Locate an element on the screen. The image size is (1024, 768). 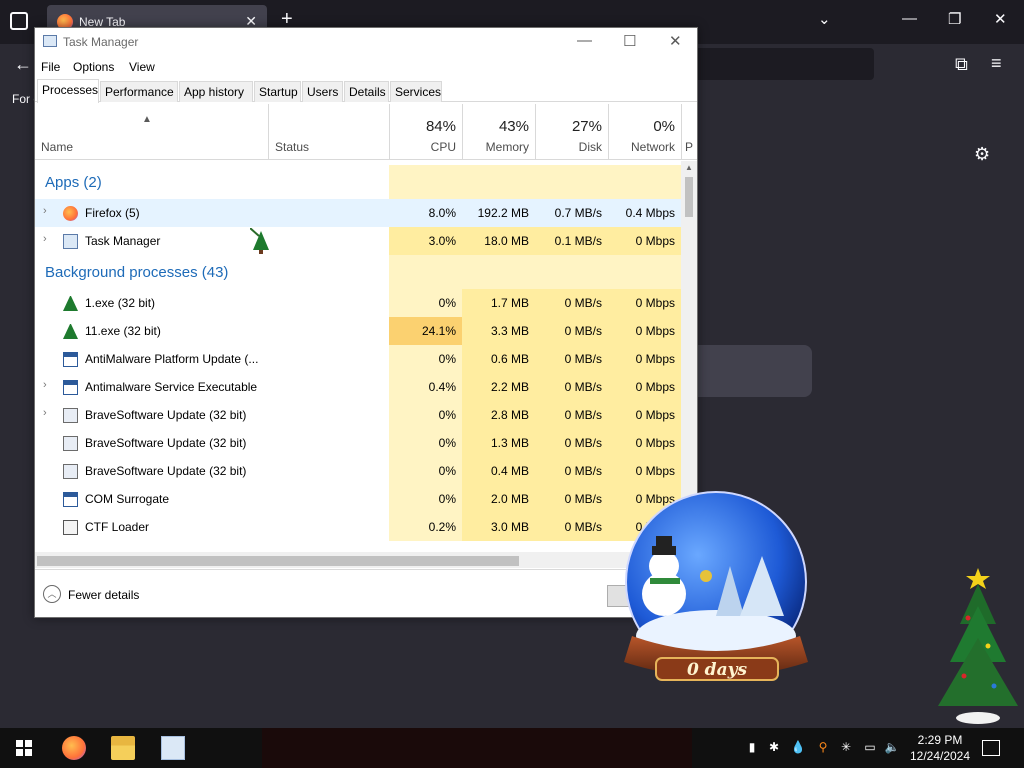
tab-users: Users is located at coordinates (322, 91).